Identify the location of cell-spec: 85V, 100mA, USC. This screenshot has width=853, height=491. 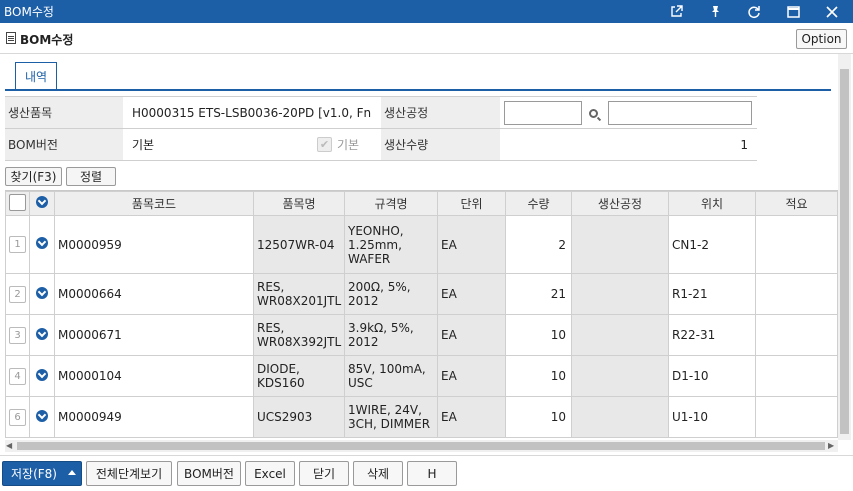
(391, 376).